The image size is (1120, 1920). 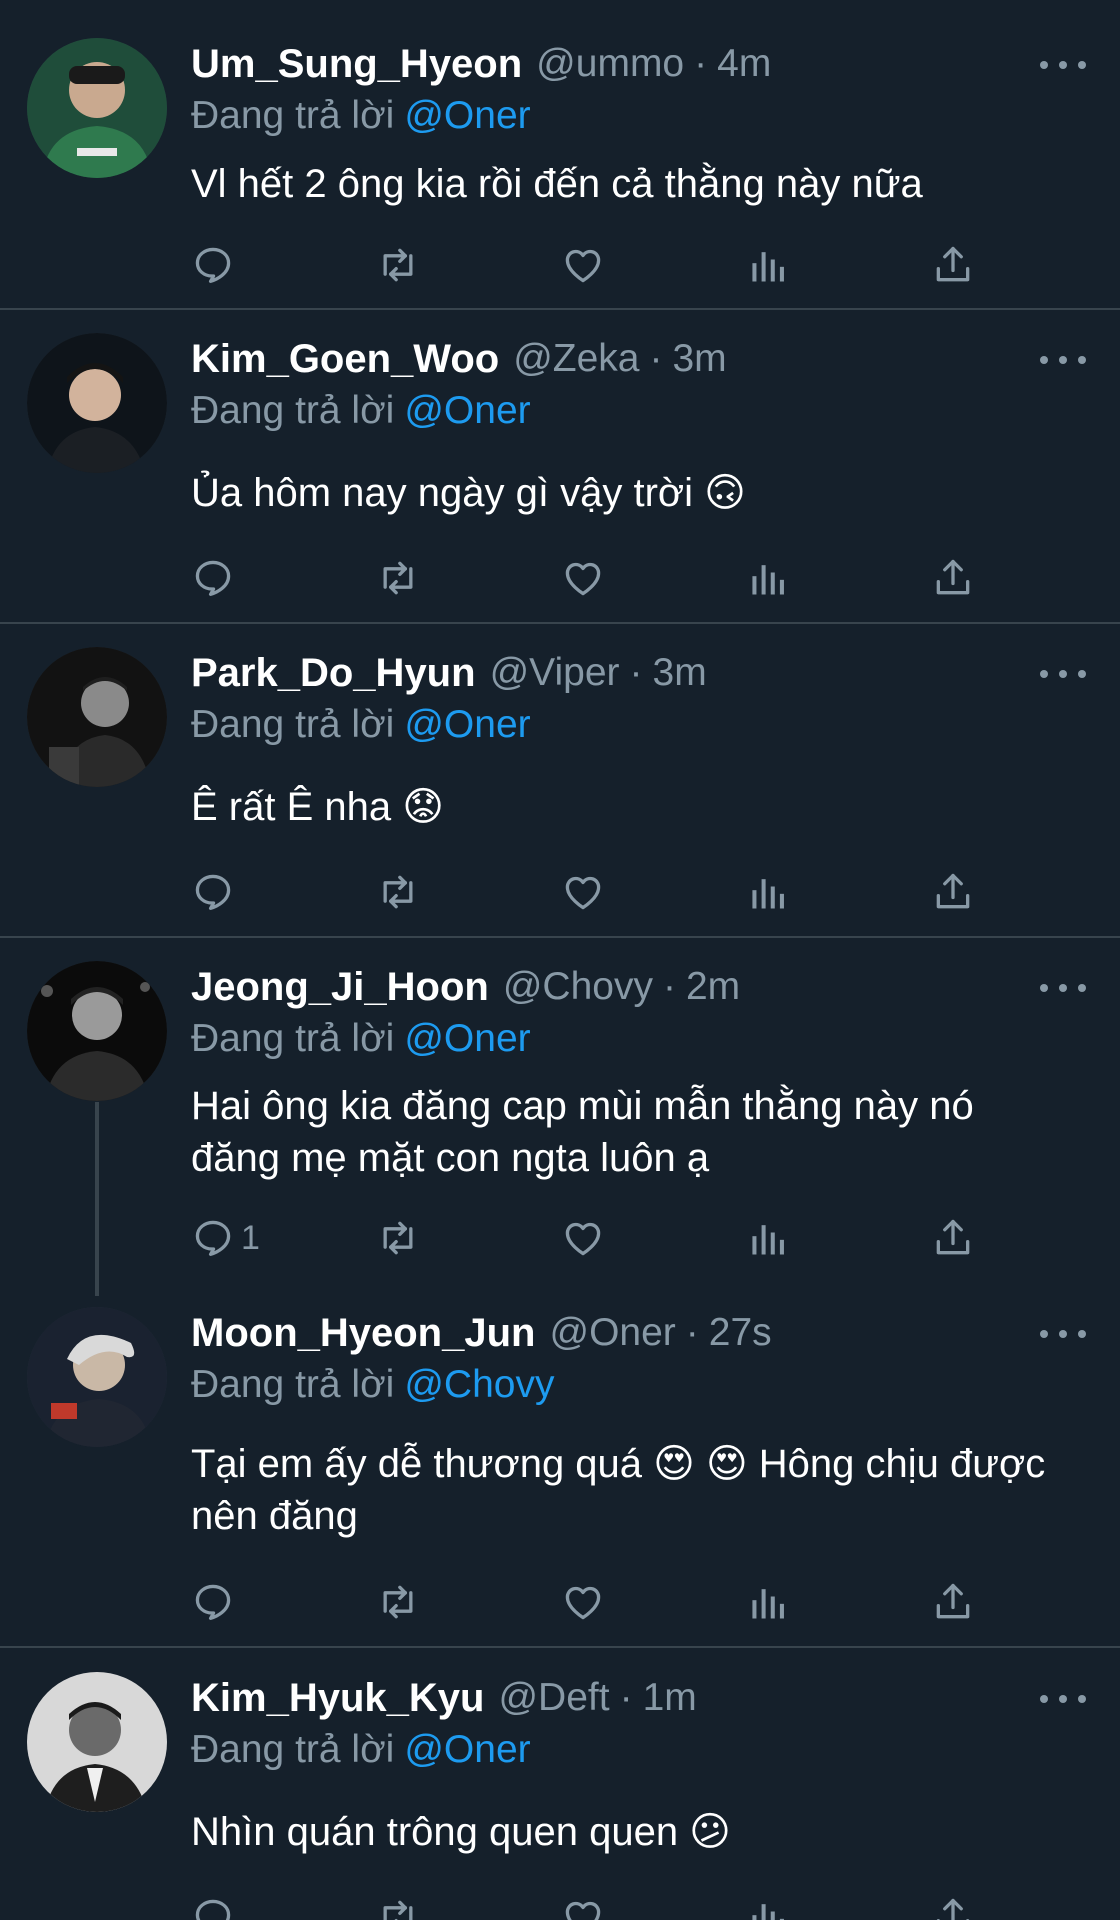 What do you see at coordinates (363, 1333) in the screenshot?
I see `display-name: Moon_Hyeon_Jun` at bounding box center [363, 1333].